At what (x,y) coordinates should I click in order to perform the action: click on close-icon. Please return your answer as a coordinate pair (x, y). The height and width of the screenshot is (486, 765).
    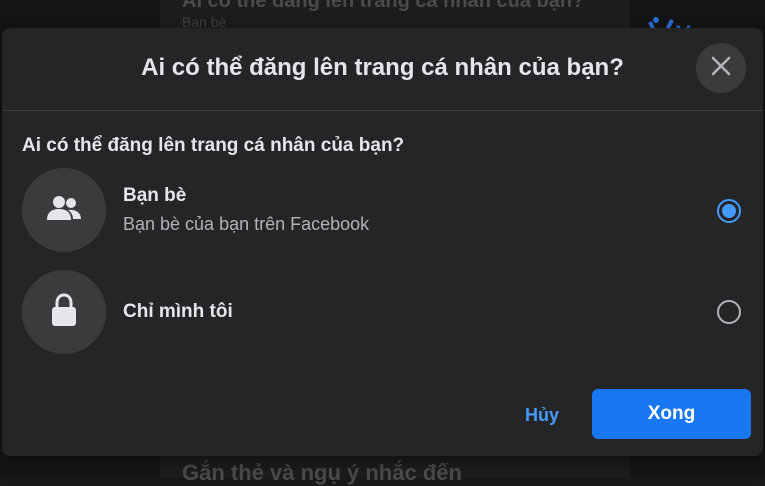
    Looking at the image, I should click on (721, 68).